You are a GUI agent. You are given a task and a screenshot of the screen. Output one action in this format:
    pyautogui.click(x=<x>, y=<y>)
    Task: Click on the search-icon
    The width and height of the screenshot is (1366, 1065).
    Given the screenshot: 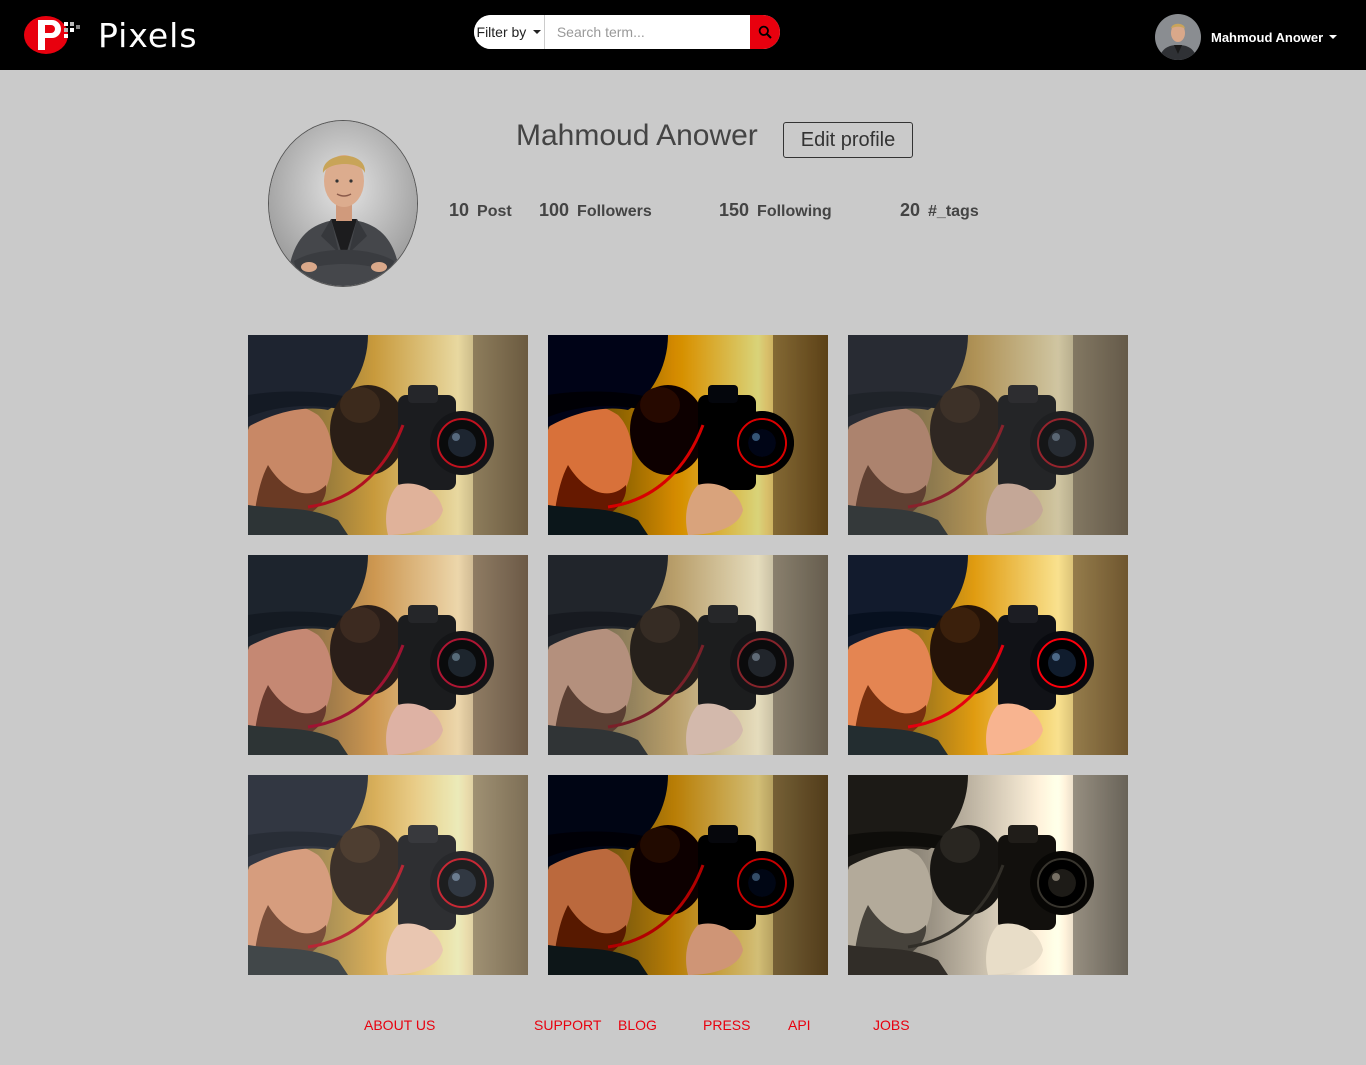 What is the action you would take?
    pyautogui.click(x=765, y=32)
    